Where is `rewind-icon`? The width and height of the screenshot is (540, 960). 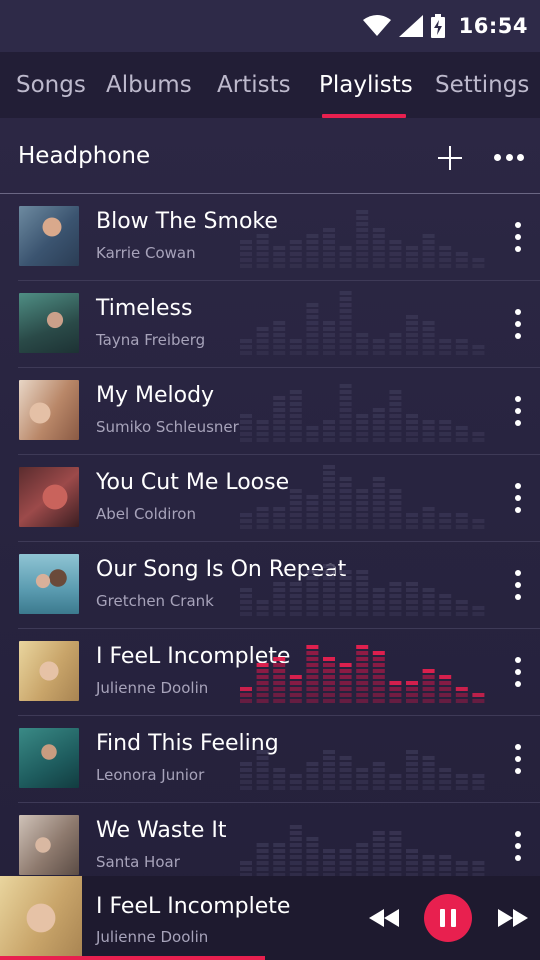
rewind-icon is located at coordinates (384, 918).